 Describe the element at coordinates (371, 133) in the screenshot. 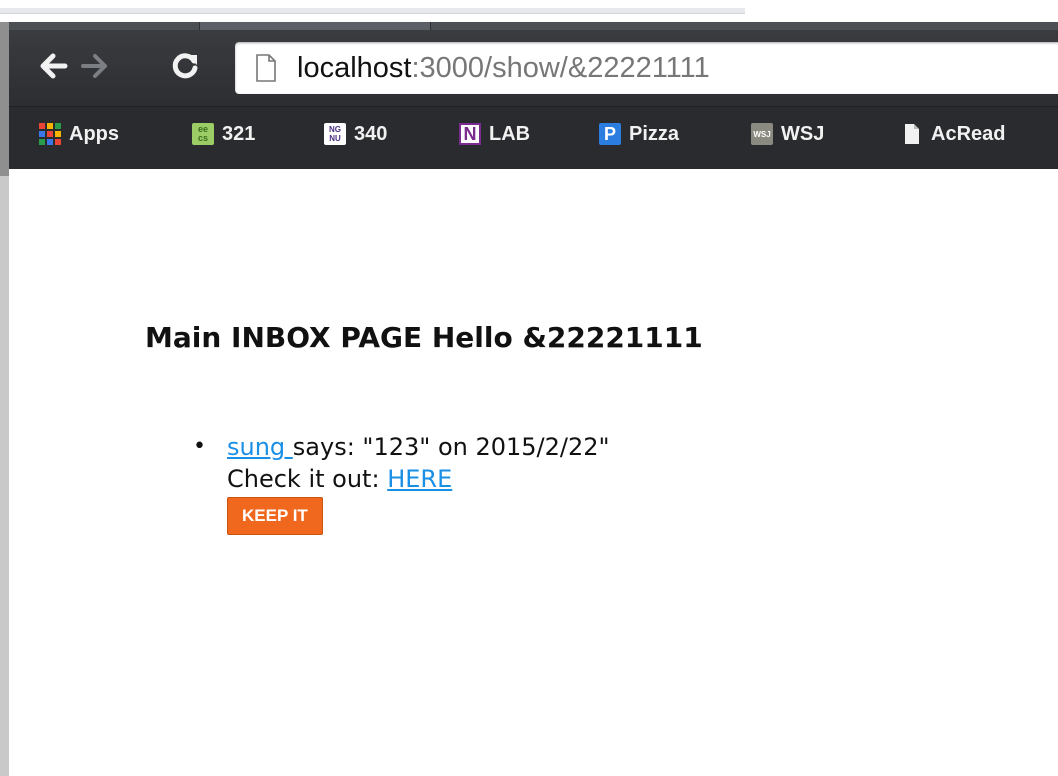

I see `bookmark-label: 340` at that location.